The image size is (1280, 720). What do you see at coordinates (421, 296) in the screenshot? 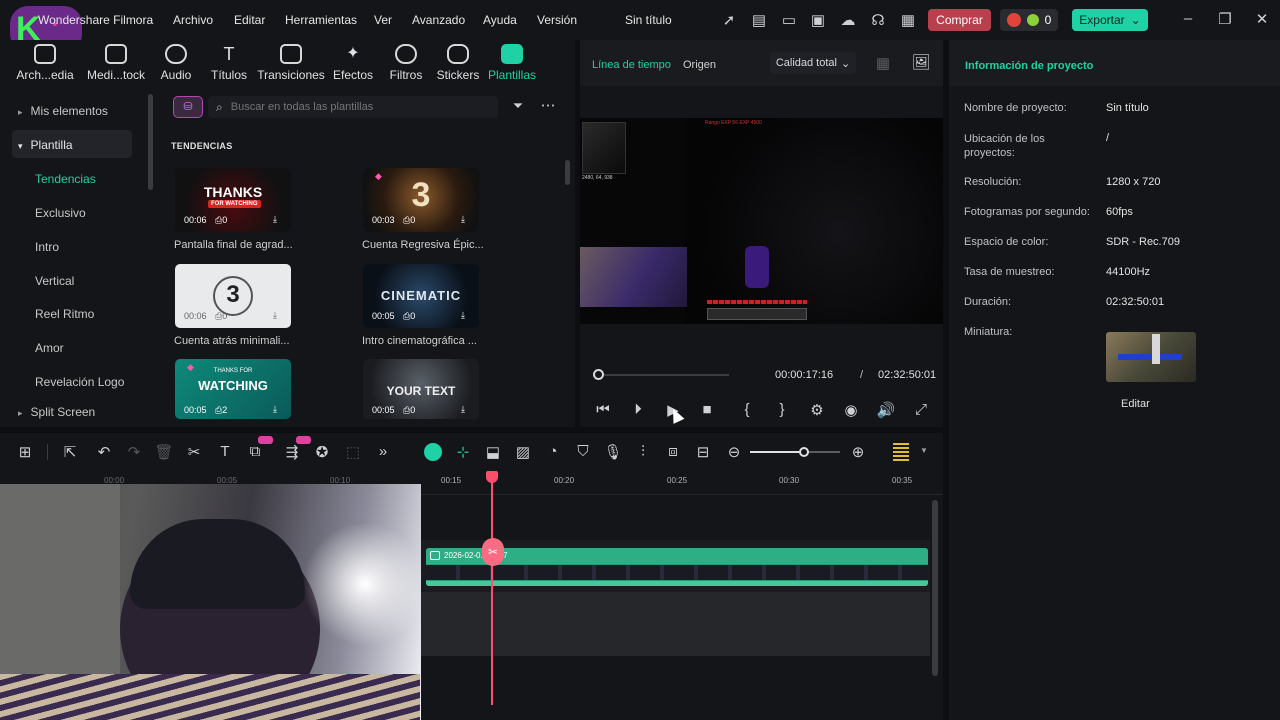
I see `template-card: CINEMATIC 00:05 ⎙0 ⤓` at bounding box center [421, 296].